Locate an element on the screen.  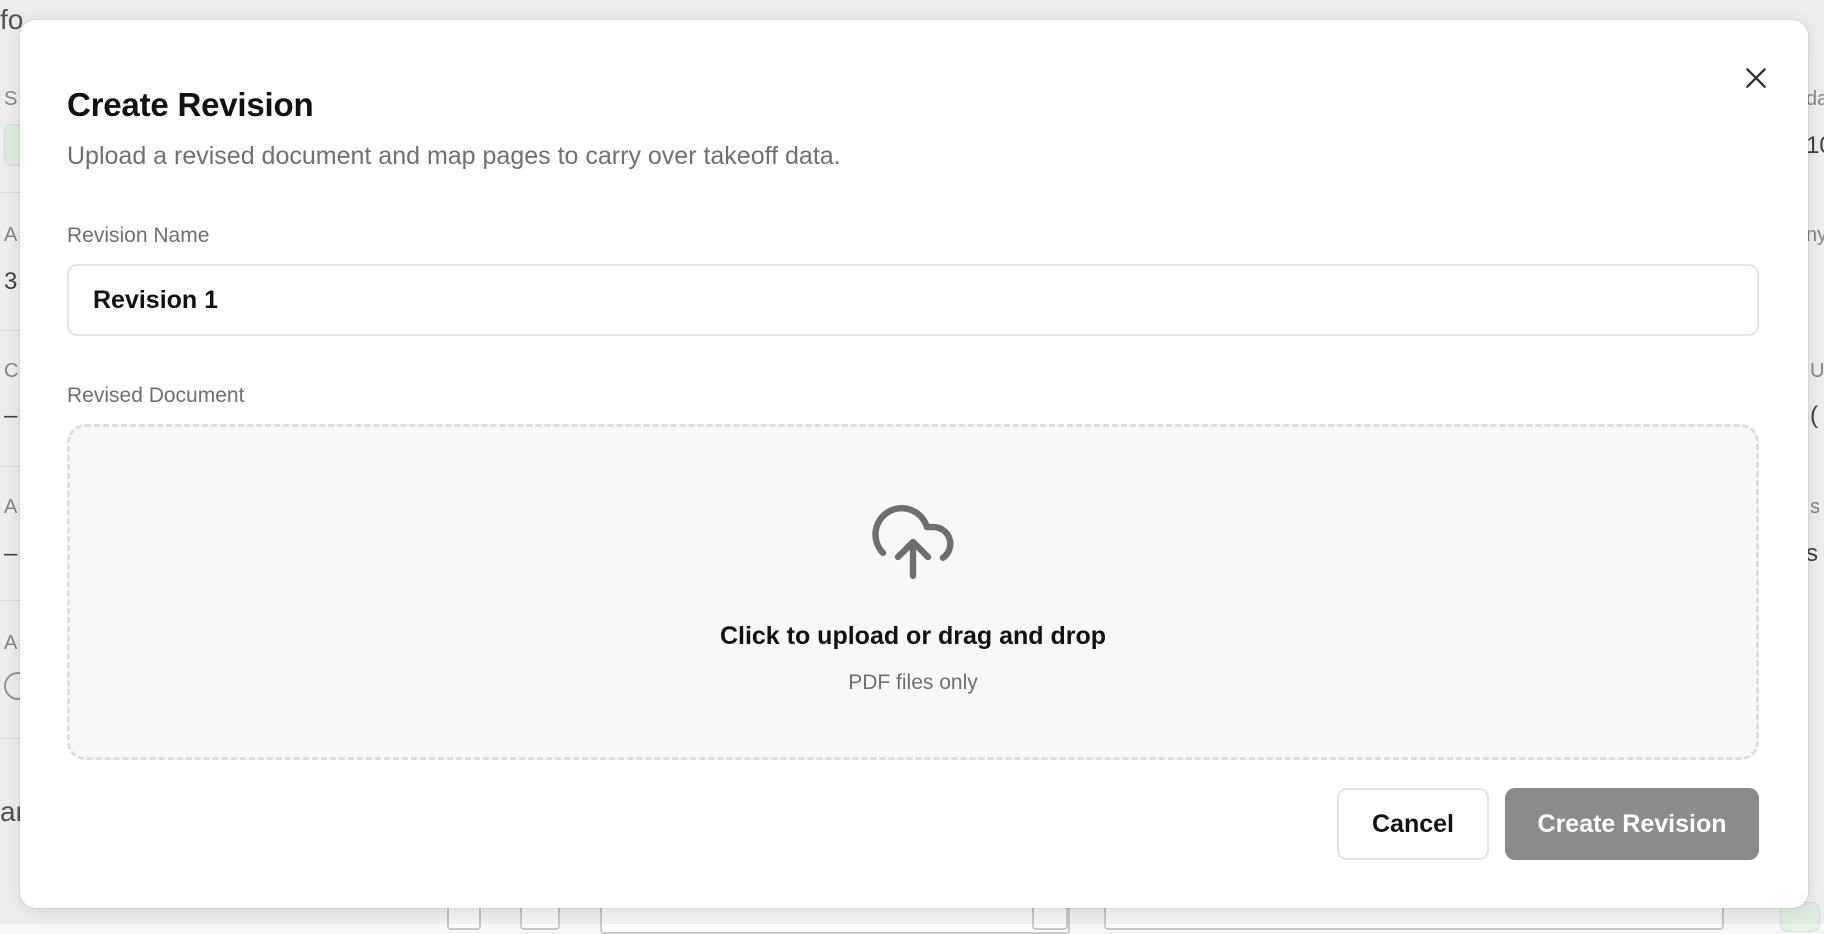
revised-document-label: Revised Document is located at coordinates (155, 396).